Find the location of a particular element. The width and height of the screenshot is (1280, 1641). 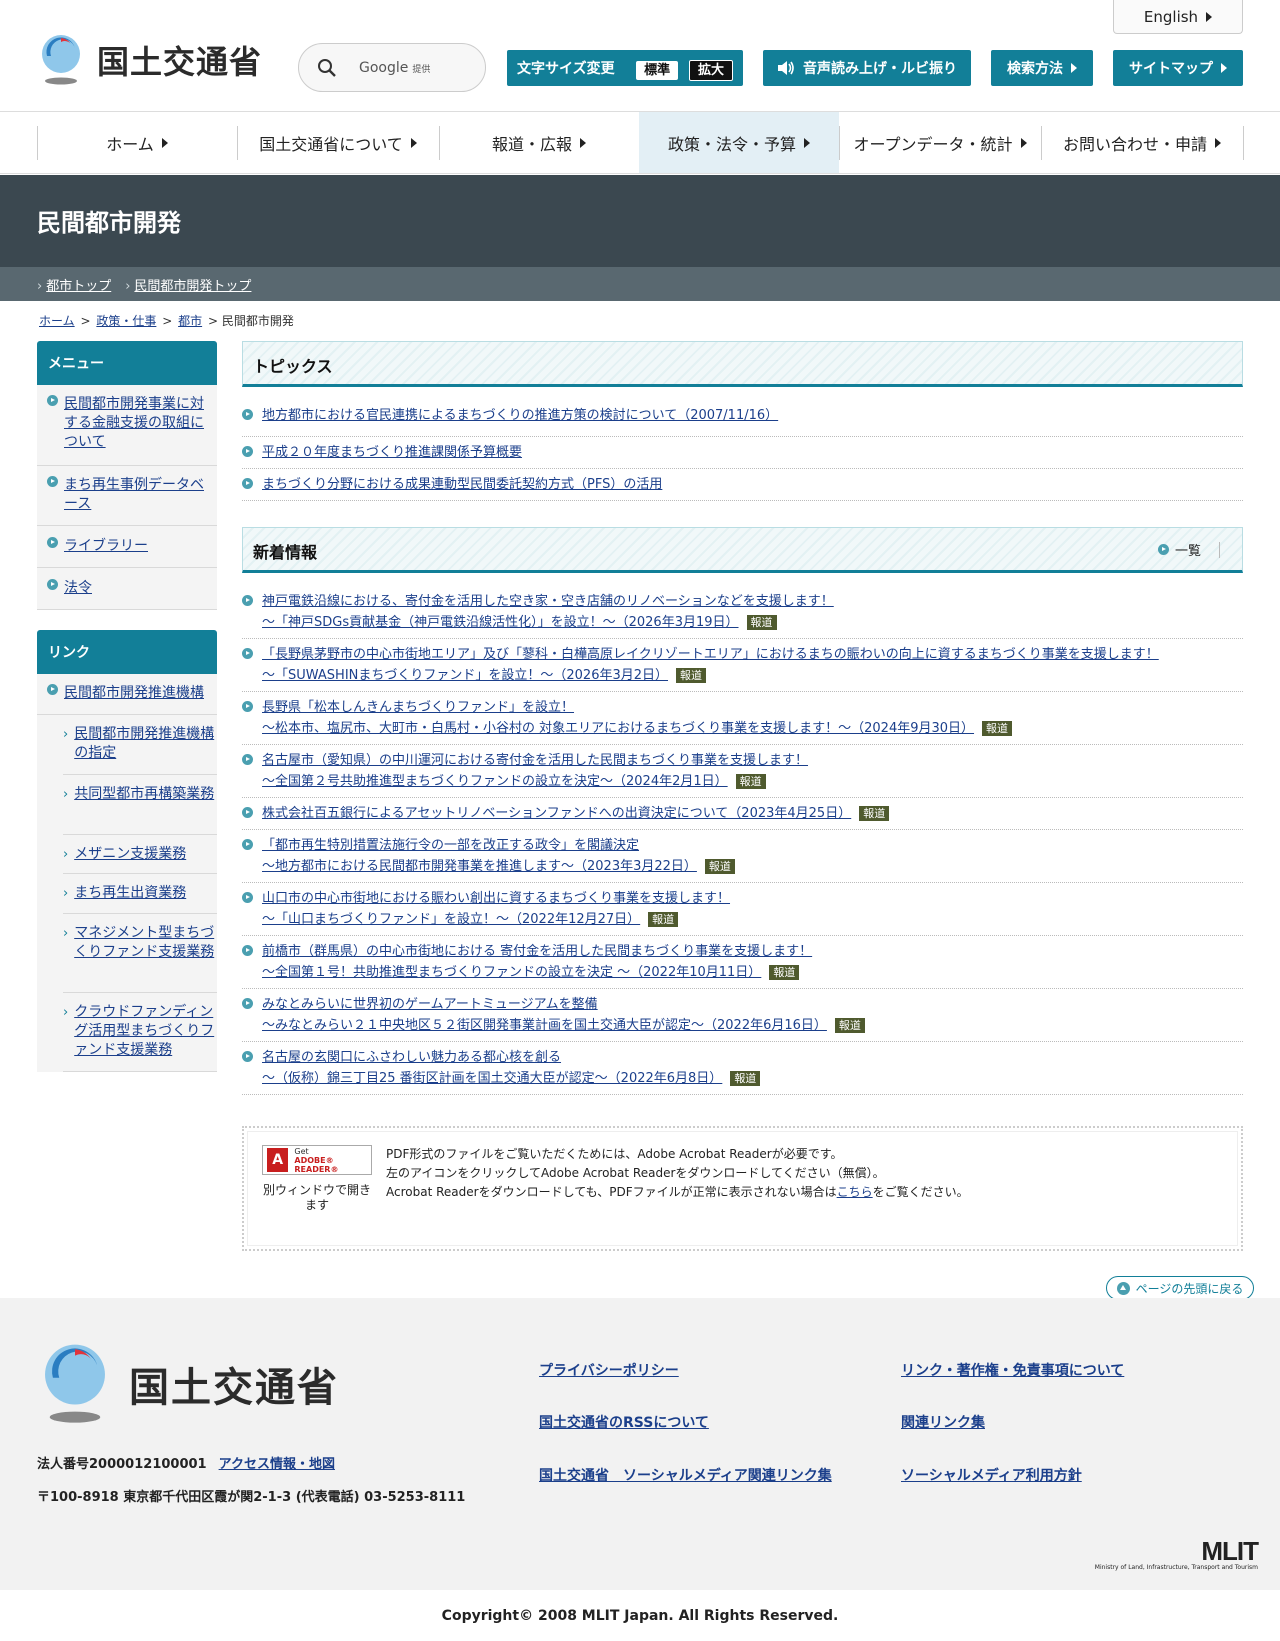

breadcrumb-current: 民間都市開発 is located at coordinates (257, 321).